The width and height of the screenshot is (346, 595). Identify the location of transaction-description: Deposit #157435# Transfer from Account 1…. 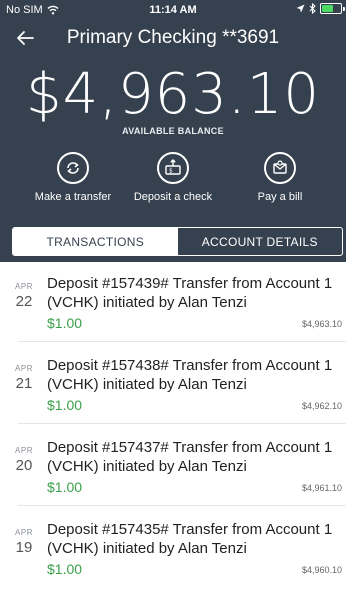
(190, 539).